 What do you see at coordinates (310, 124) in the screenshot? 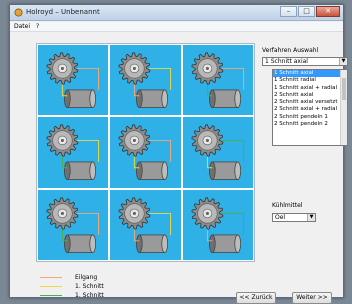
I see `listbox-option: 2 Schnitt pendeln 2` at bounding box center [310, 124].